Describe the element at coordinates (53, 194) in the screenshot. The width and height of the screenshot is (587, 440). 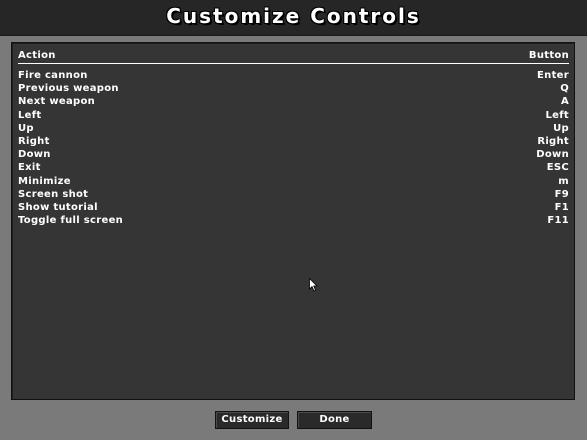
I see `control-action-label: Screen shot` at that location.